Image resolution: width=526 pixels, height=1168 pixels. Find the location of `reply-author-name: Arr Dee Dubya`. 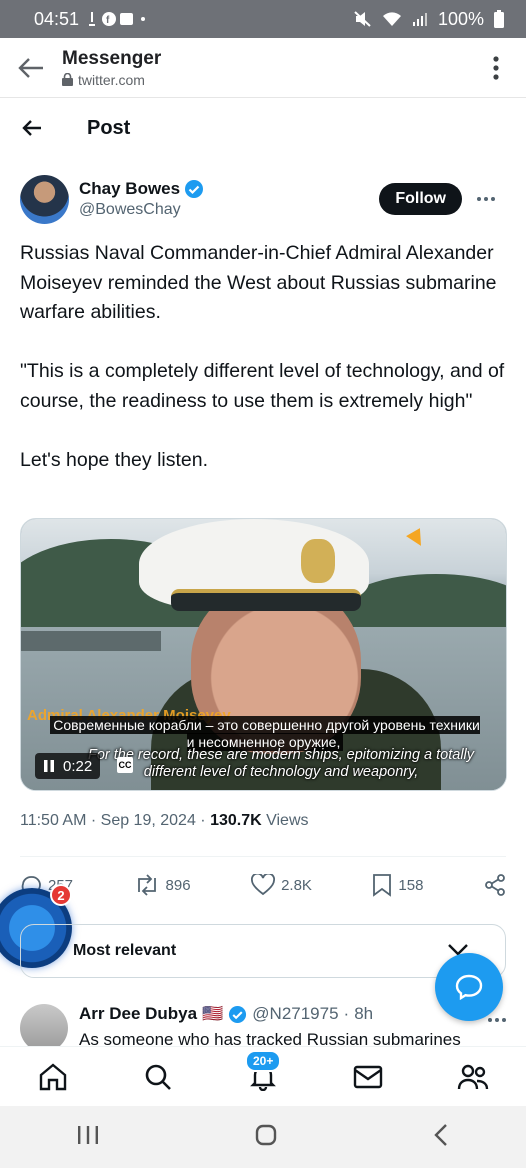

reply-author-name: Arr Dee Dubya is located at coordinates (138, 1014).